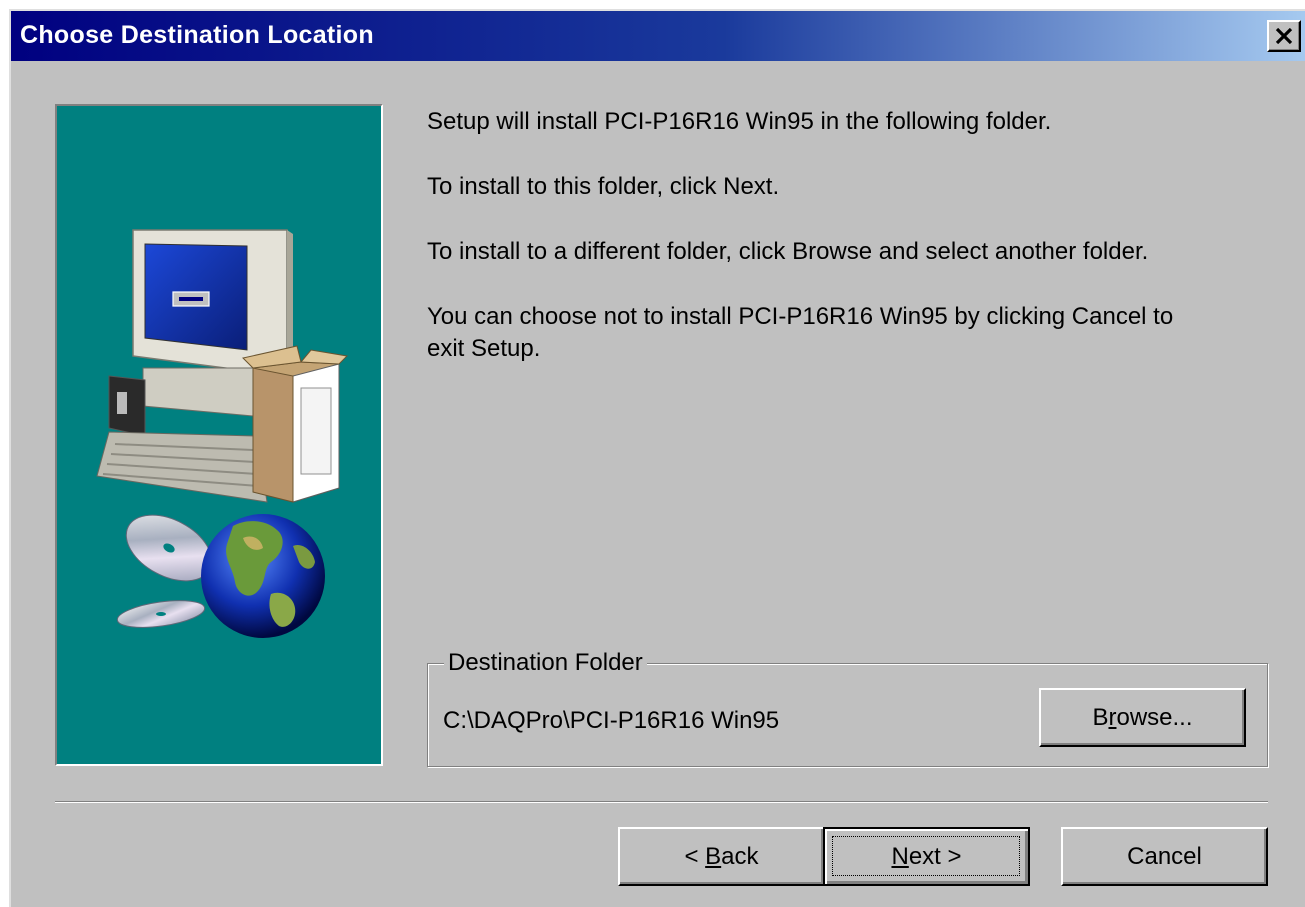 This screenshot has height=907, width=1305. I want to click on back-button: < Back, so click(721, 856).